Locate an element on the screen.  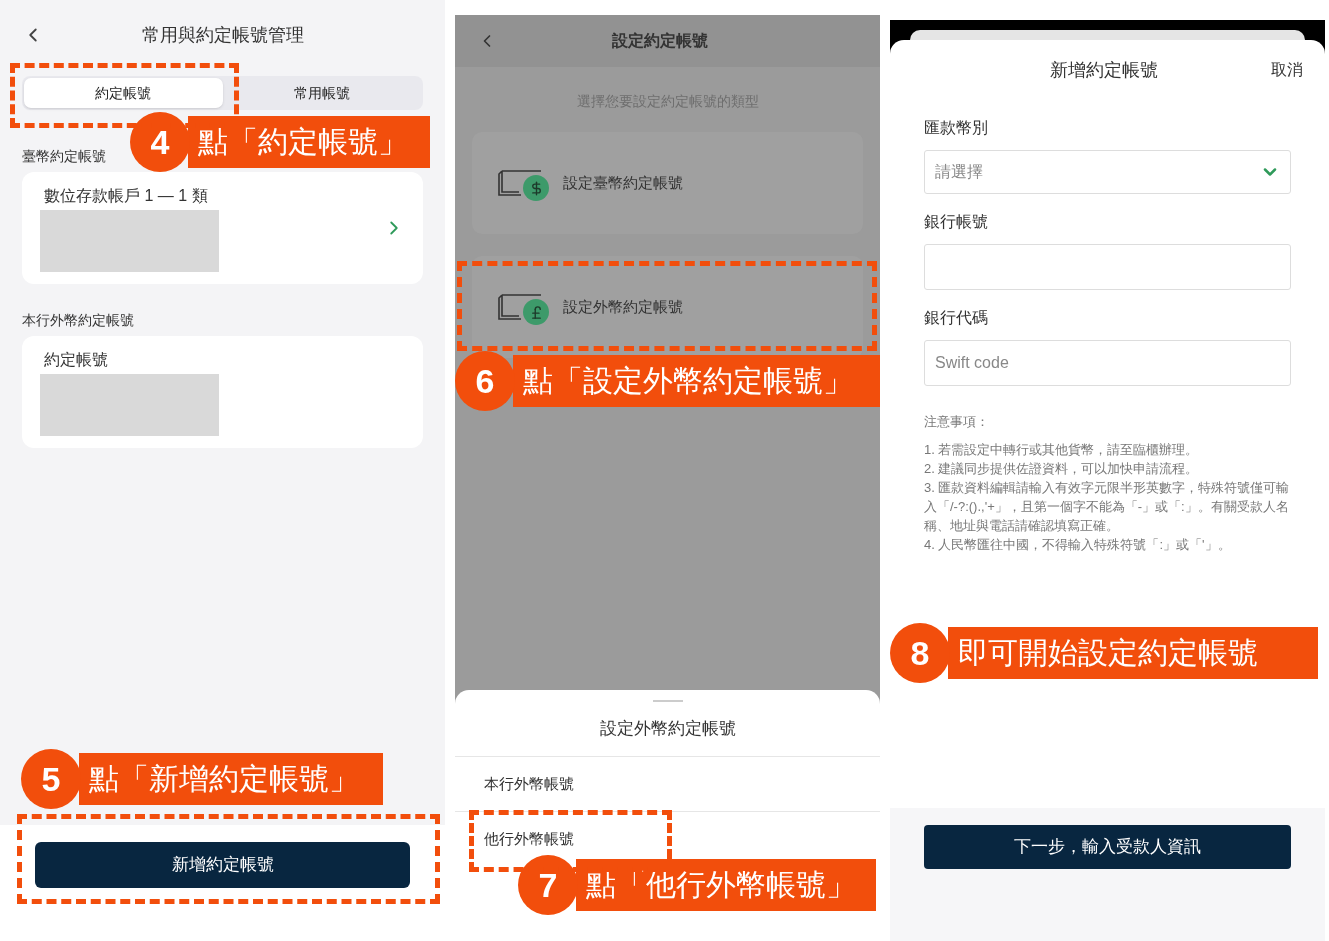
field-label: 匯款幣別 is located at coordinates (956, 128).